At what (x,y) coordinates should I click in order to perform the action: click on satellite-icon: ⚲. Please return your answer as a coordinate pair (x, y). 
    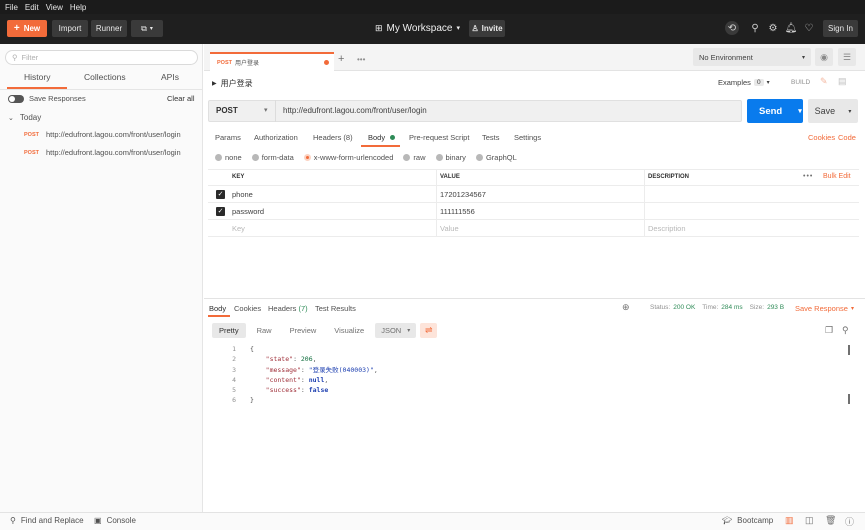
    Looking at the image, I should click on (755, 28).